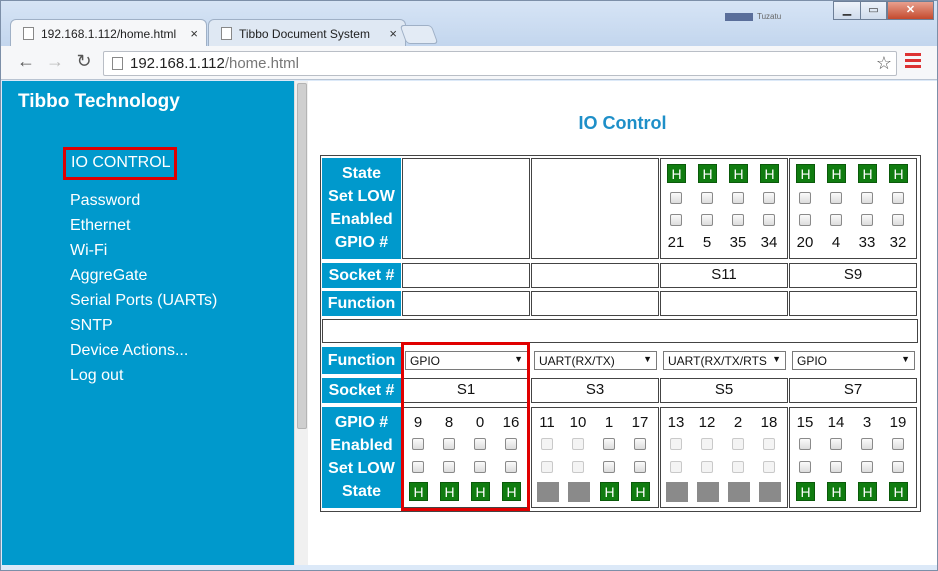 The image size is (938, 571). Describe the element at coordinates (884, 63) in the screenshot. I see `bookmark-star-icon: ☆` at that location.